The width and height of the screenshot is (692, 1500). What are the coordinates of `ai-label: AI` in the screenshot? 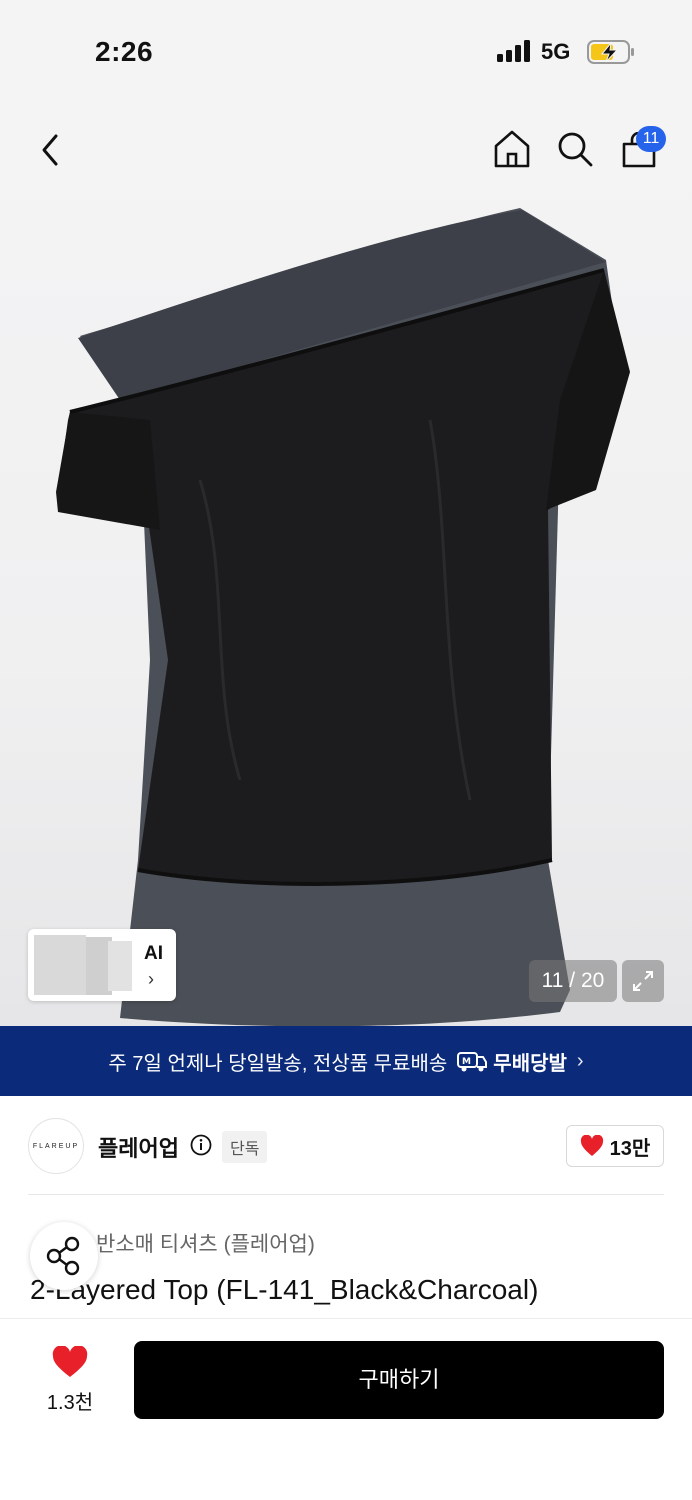 It's located at (153, 953).